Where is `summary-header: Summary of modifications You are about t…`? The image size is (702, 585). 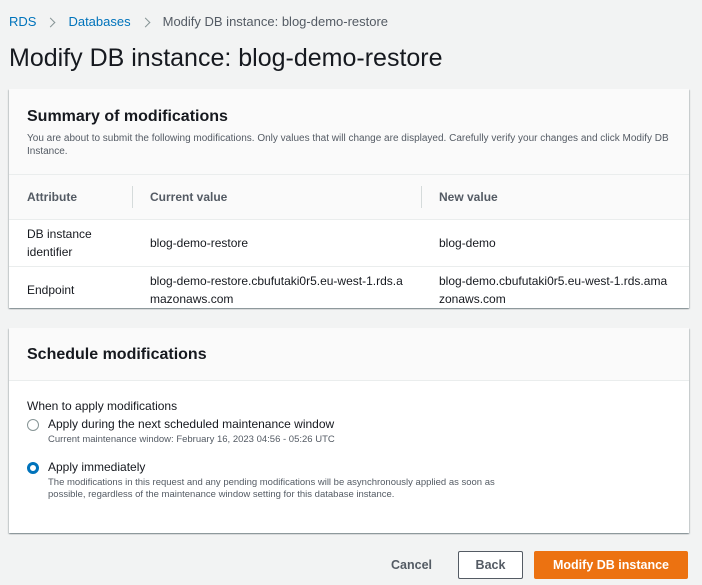 summary-header: Summary of modifications You are about t… is located at coordinates (349, 132).